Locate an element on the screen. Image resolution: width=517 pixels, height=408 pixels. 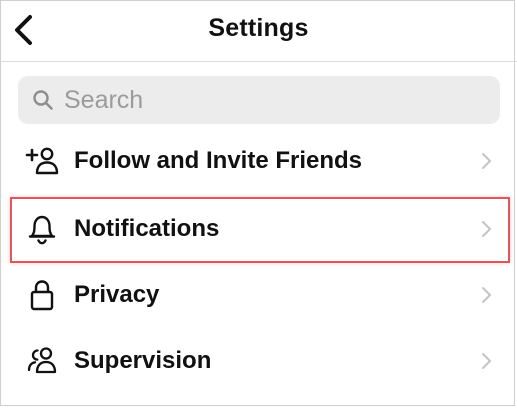
search-bar is located at coordinates (259, 100).